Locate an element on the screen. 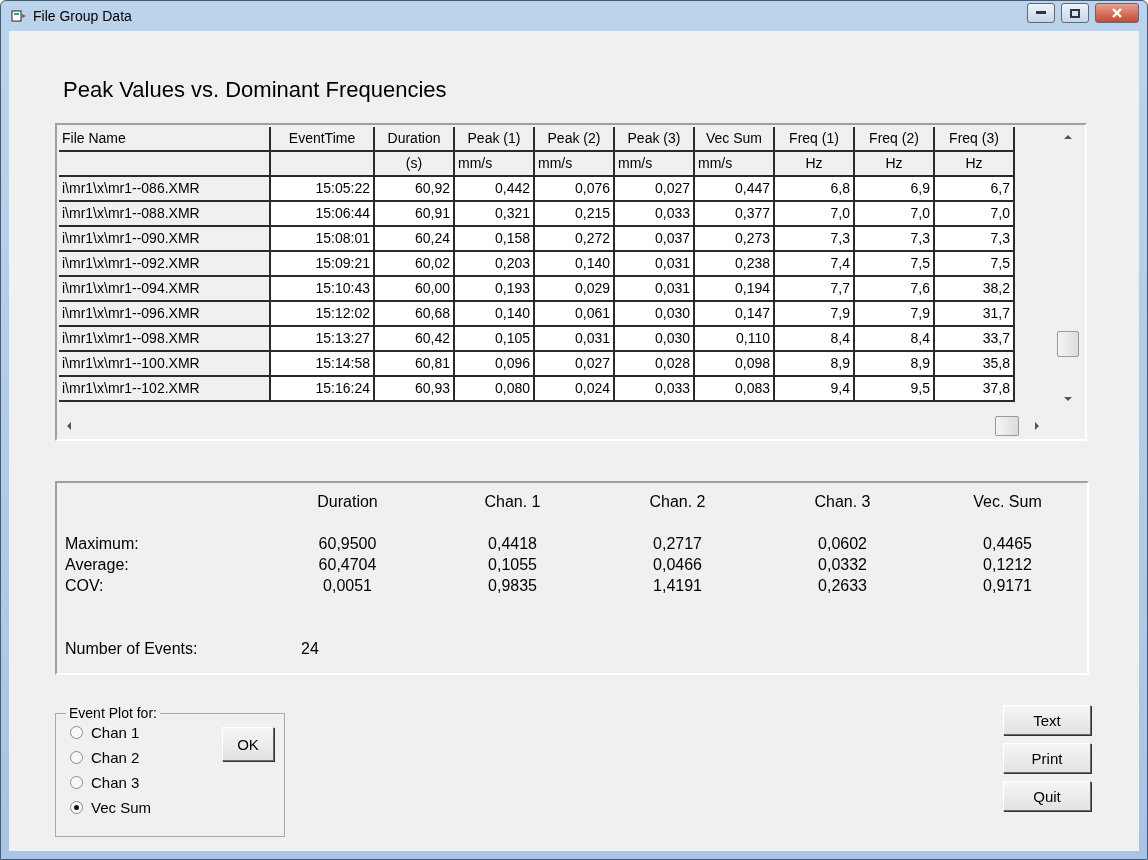  table-cell: i\mr1\x\mr1--102.XMR is located at coordinates (164, 388).